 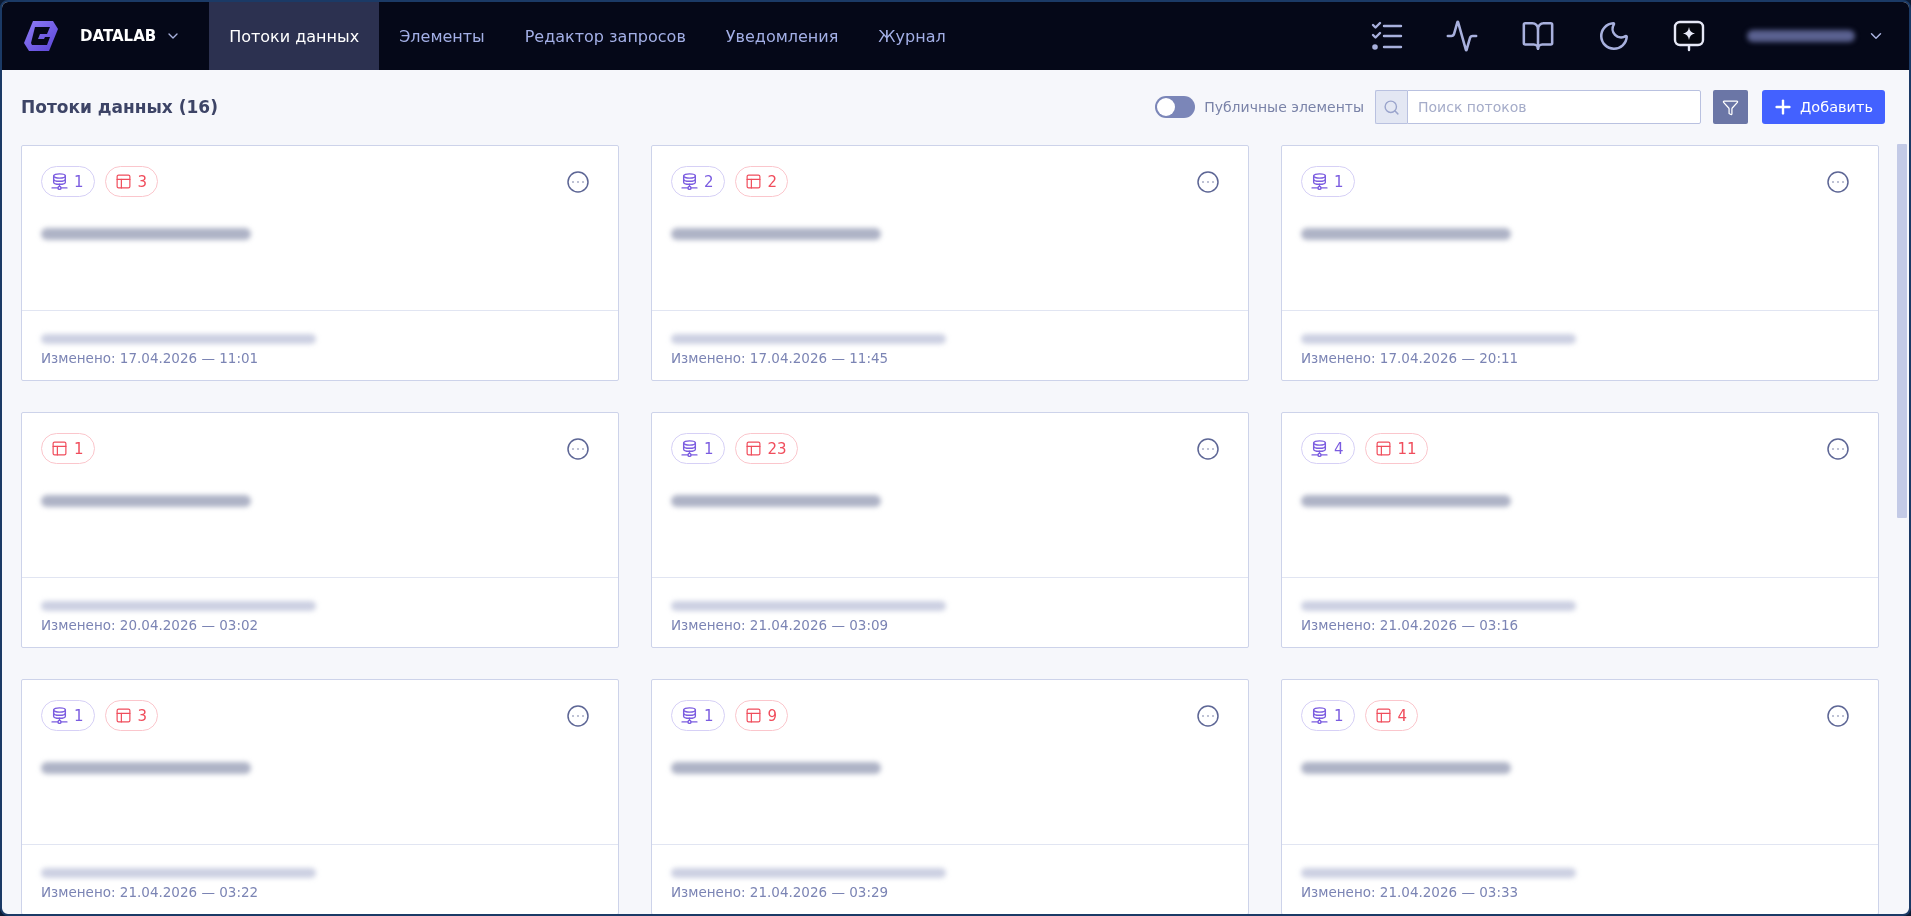 What do you see at coordinates (1823, 107) in the screenshot?
I see `add-button: Добавить` at bounding box center [1823, 107].